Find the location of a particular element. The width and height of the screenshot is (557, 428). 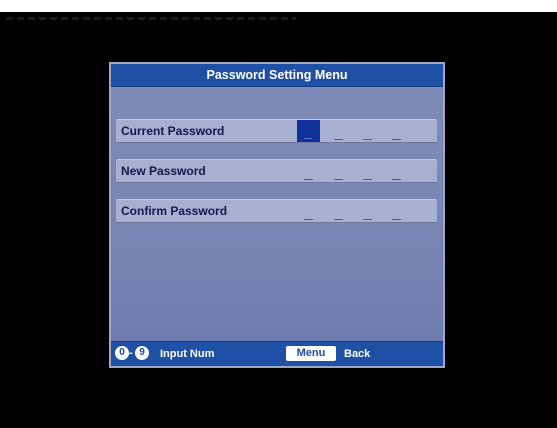

dialog-footer: 0 - 9 Input Num Menu Back is located at coordinates (277, 353).